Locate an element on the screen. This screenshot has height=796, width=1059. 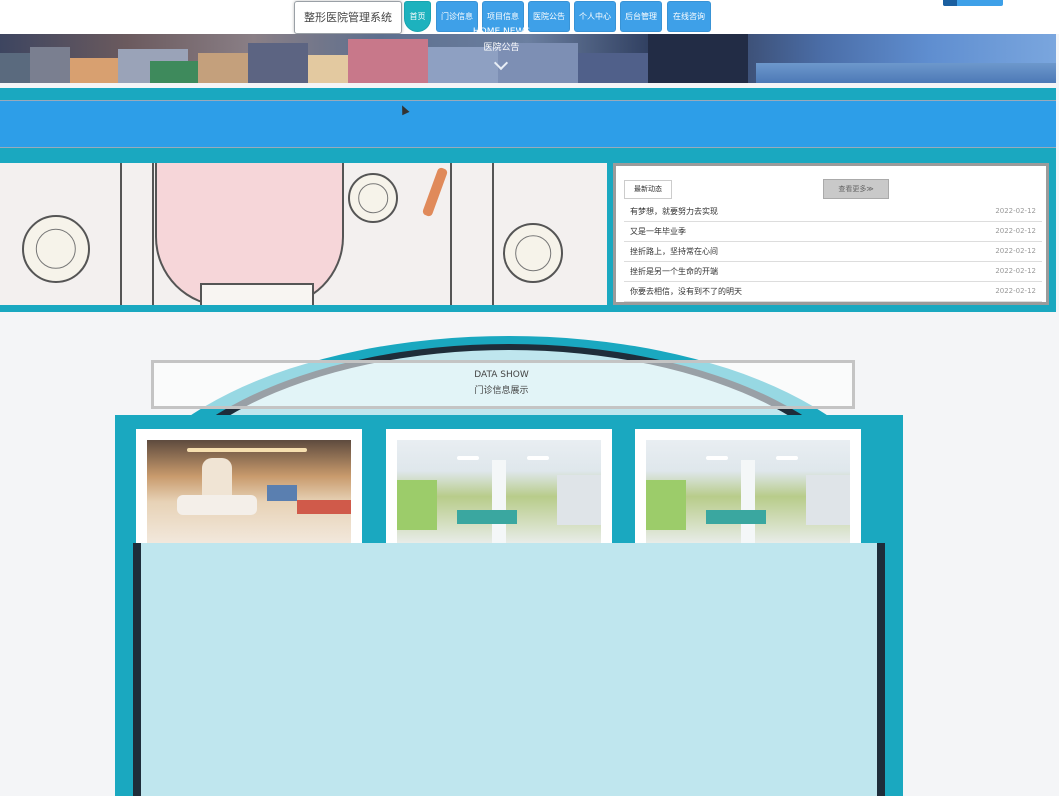
latest-news-tab: 最新动态 is located at coordinates (648, 189).